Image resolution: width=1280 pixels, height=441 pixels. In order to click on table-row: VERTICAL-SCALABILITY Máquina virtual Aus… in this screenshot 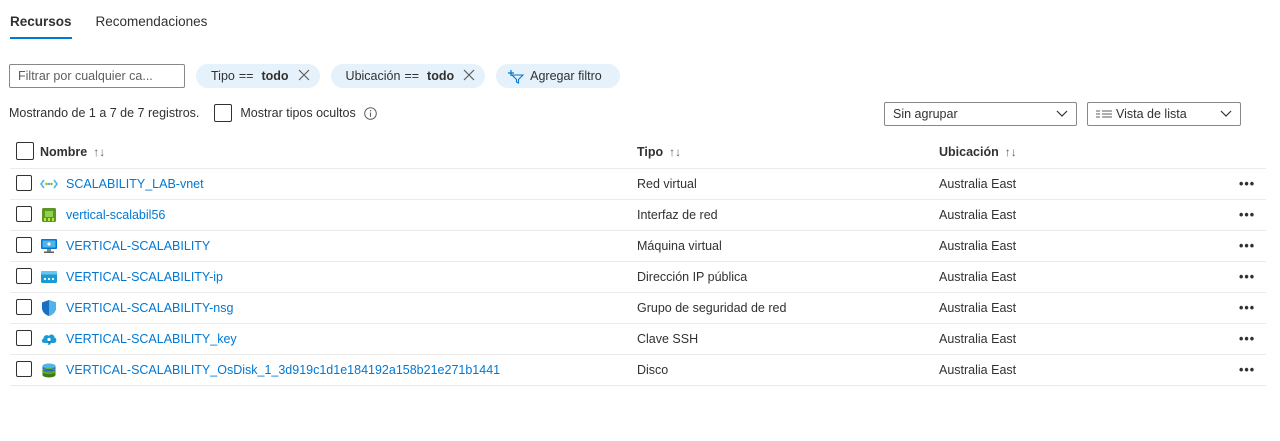, I will do `click(638, 245)`.